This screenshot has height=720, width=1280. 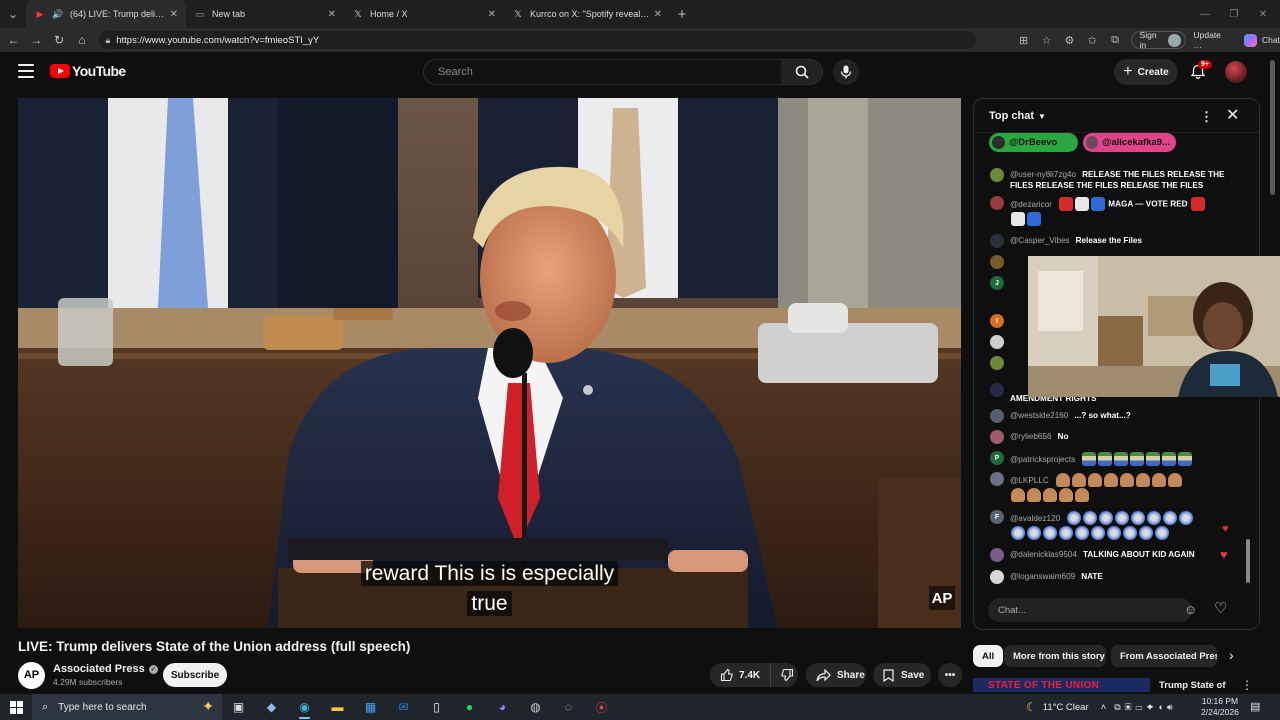 What do you see at coordinates (1220, 608) in the screenshot?
I see `heart-react-icon: ♡` at bounding box center [1220, 608].